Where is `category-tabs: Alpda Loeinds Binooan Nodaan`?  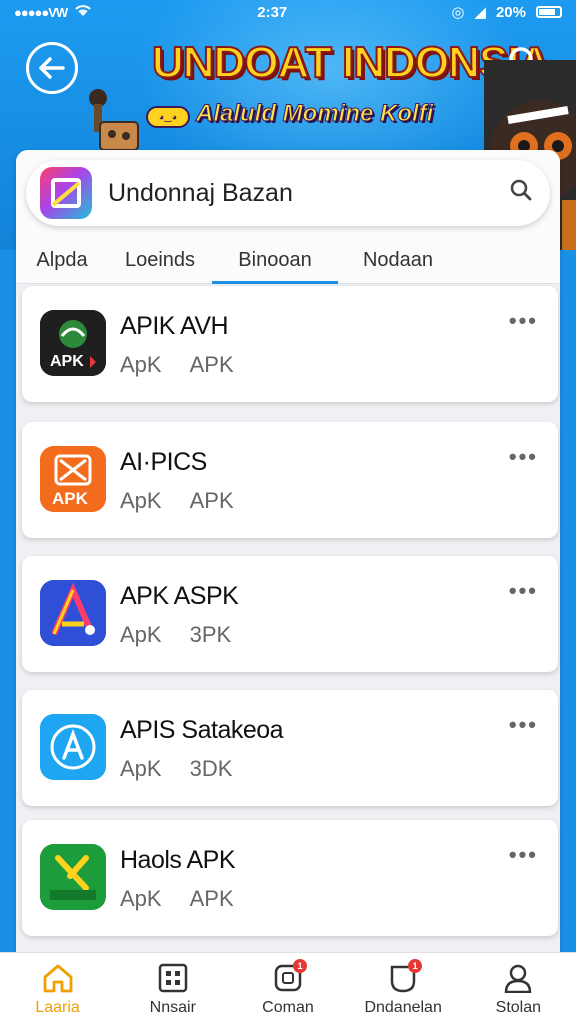
category-tabs: Alpda Loeinds Binooan Nodaan is located at coordinates (288, 260).